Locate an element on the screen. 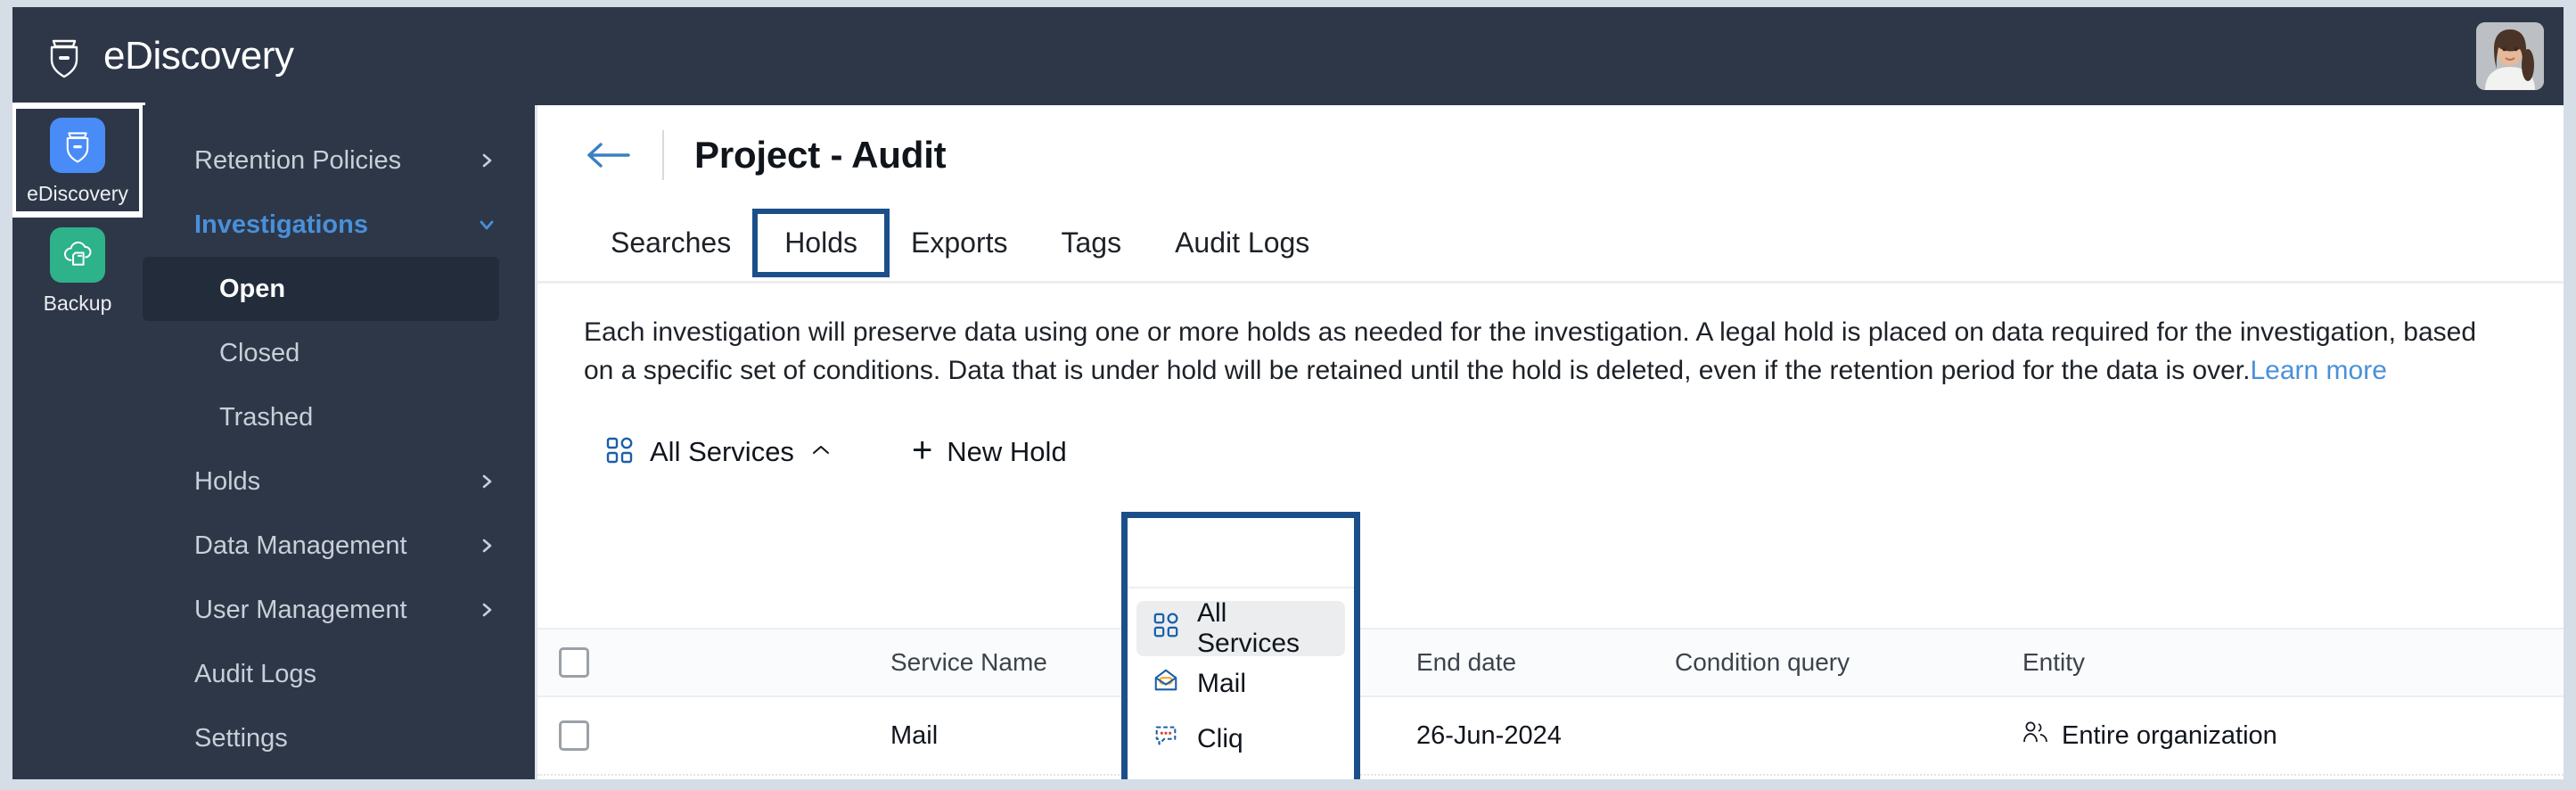 The image size is (2576, 790). dropdown-option-label: All Services is located at coordinates (1248, 628).